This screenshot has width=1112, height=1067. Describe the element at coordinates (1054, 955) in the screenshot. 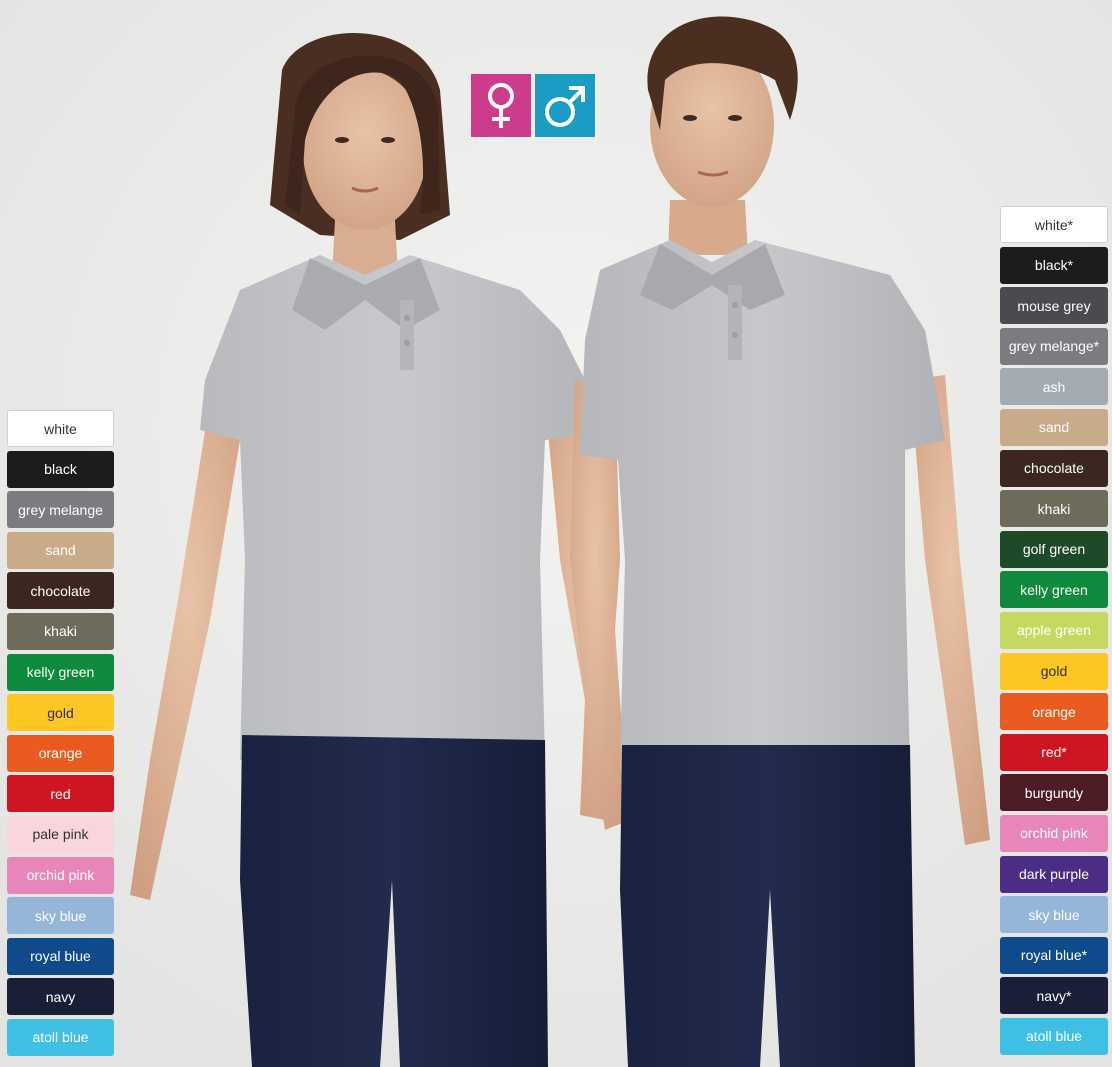

I see `male-color-swatch: royal blue*` at that location.